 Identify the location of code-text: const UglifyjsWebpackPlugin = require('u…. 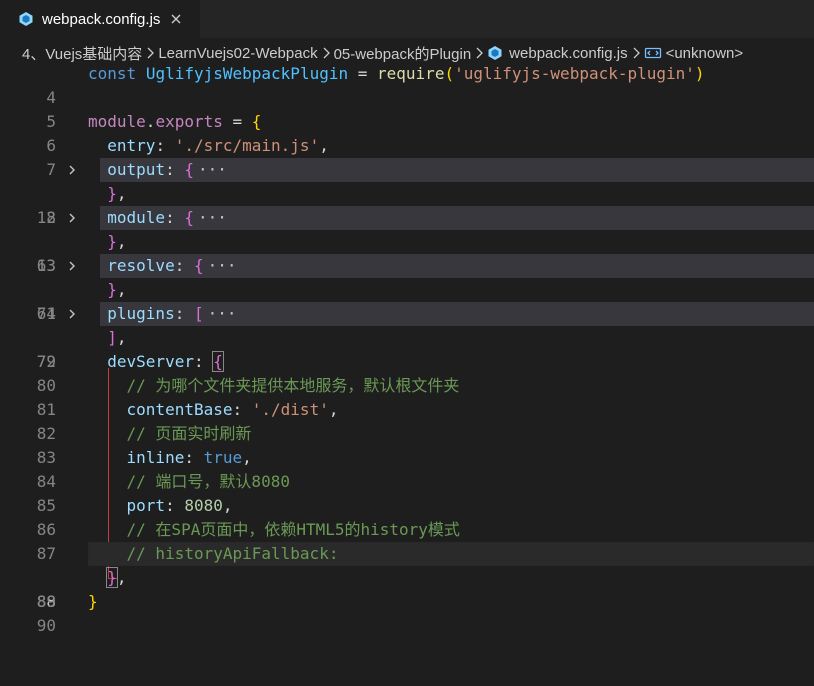
(396, 74).